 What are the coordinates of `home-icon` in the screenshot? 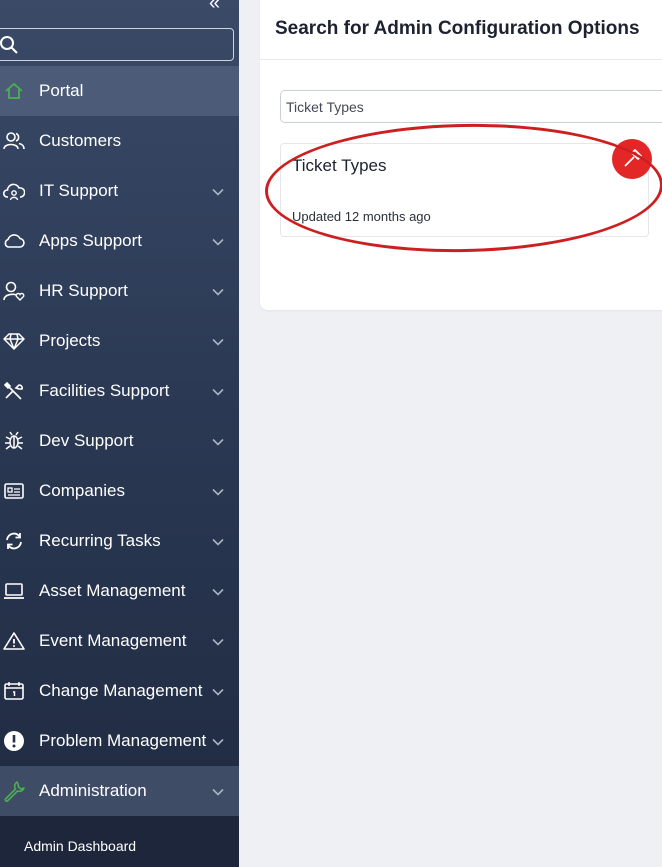 It's located at (14, 91).